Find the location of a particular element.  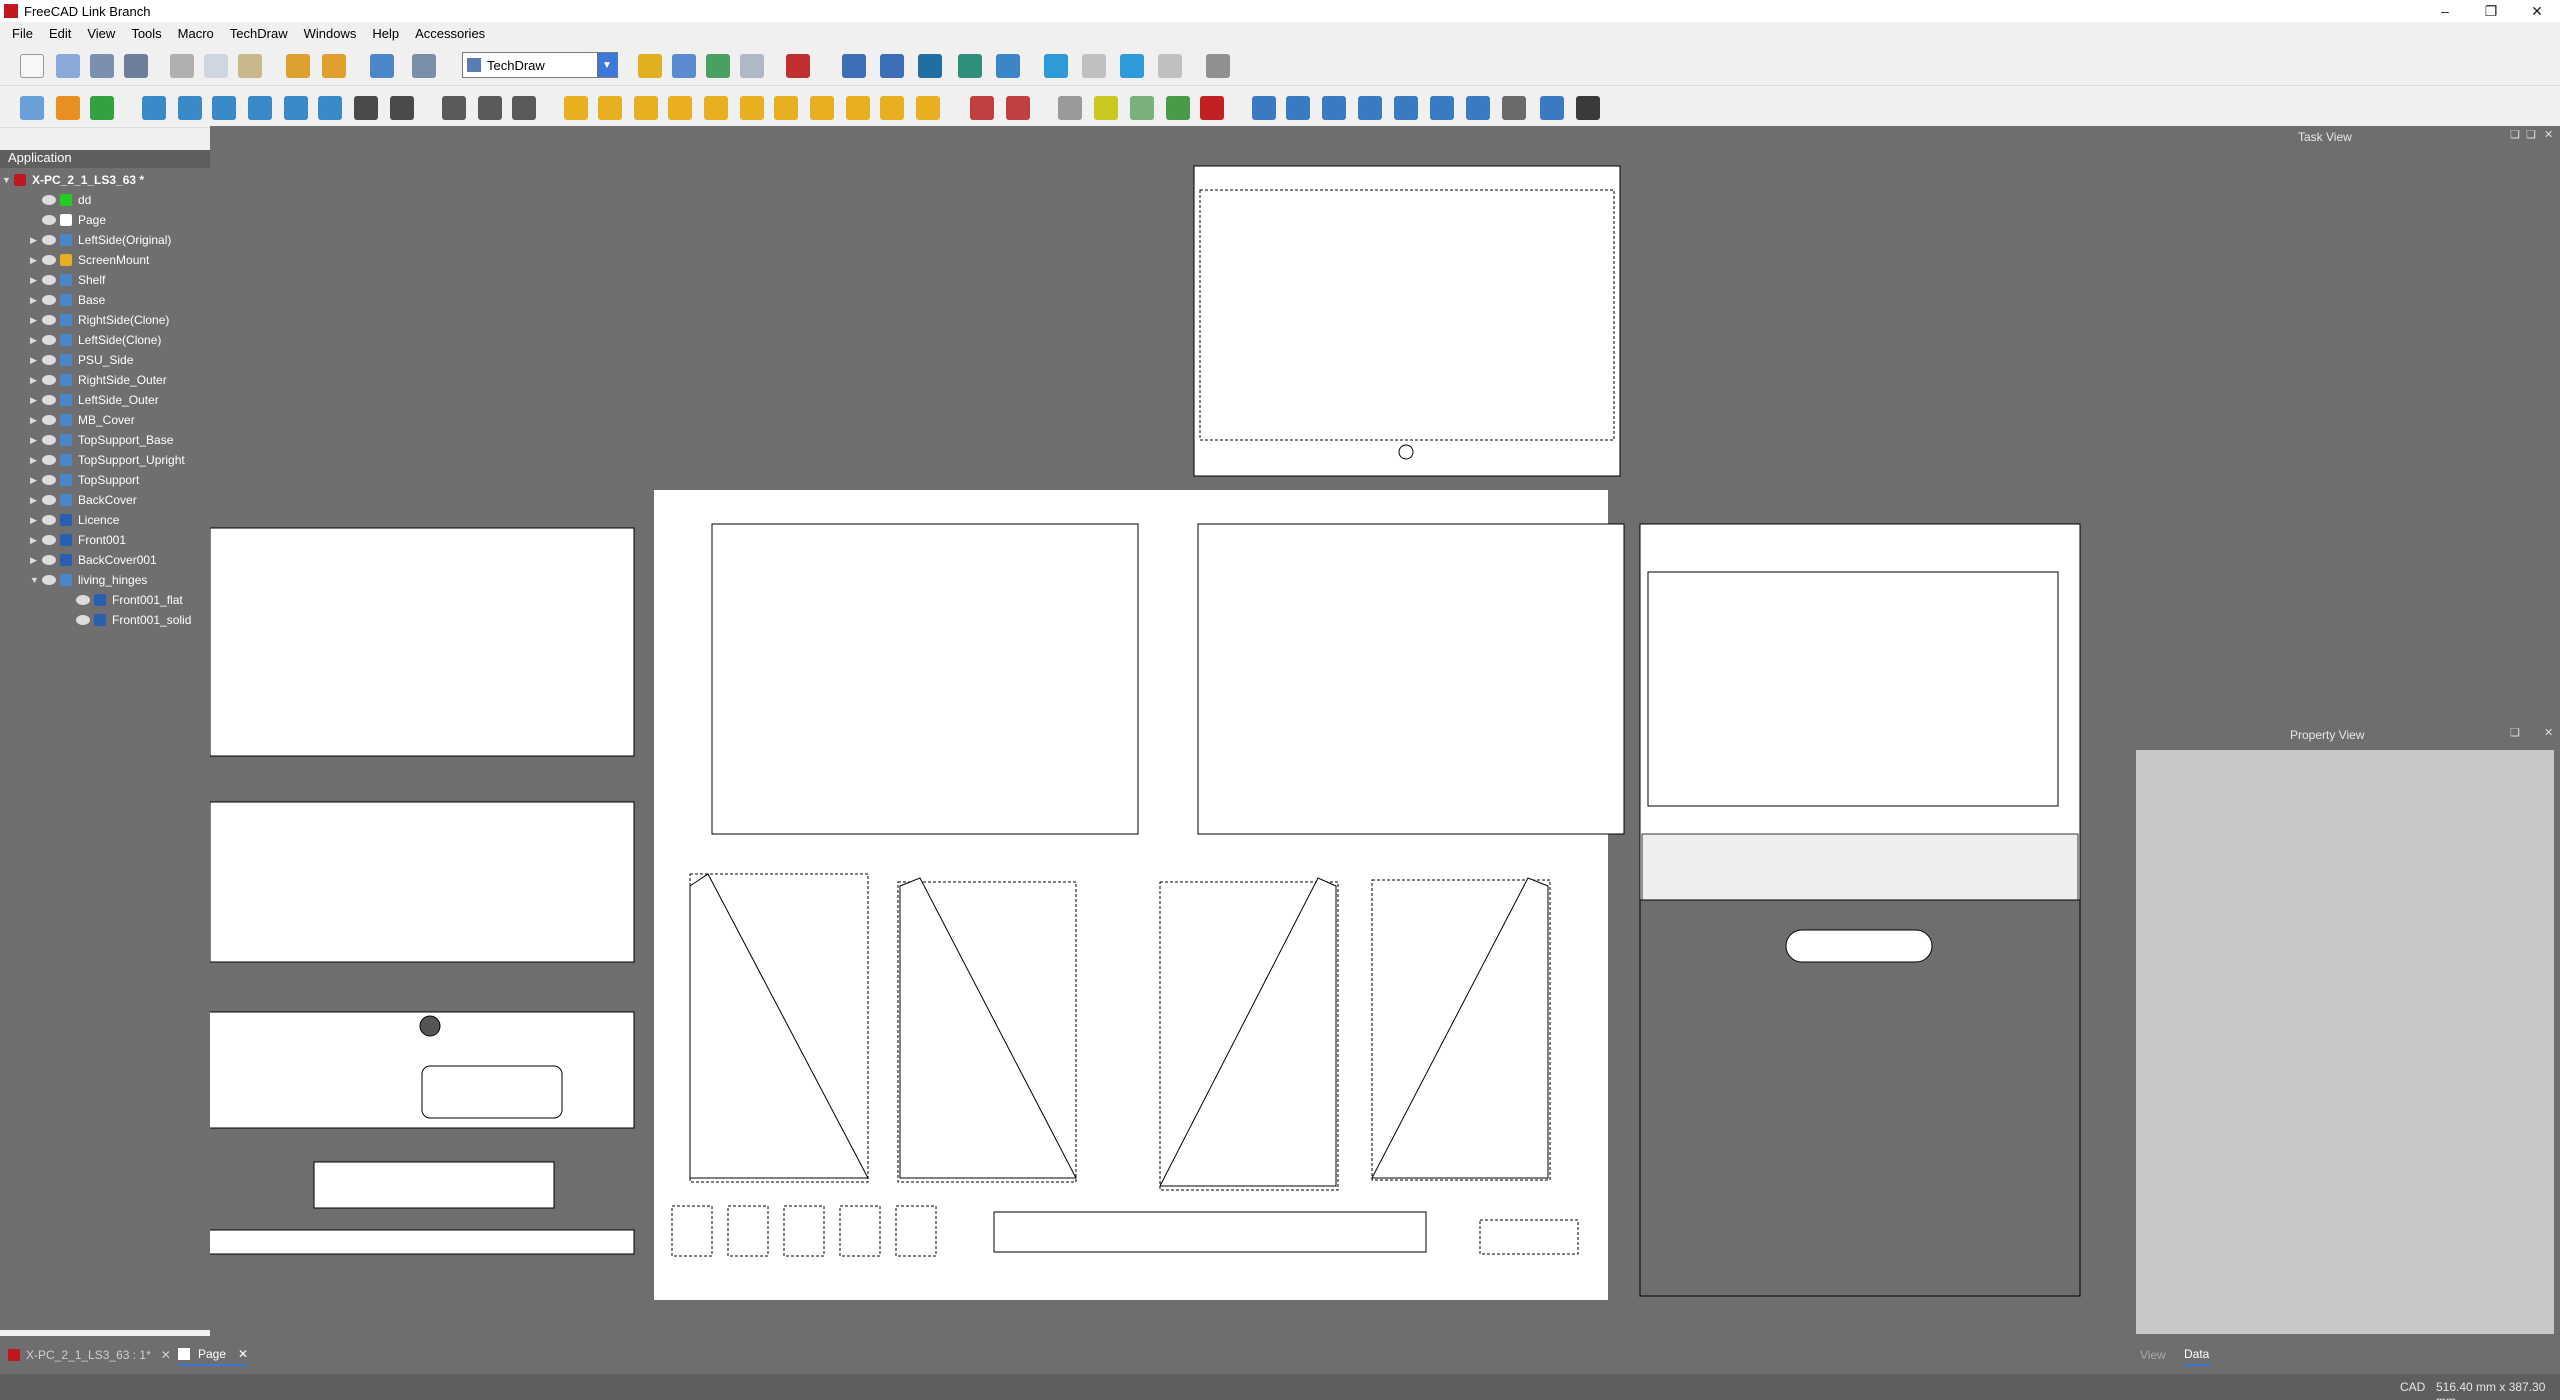

extent-dimension-icon is located at coordinates (822, 108).